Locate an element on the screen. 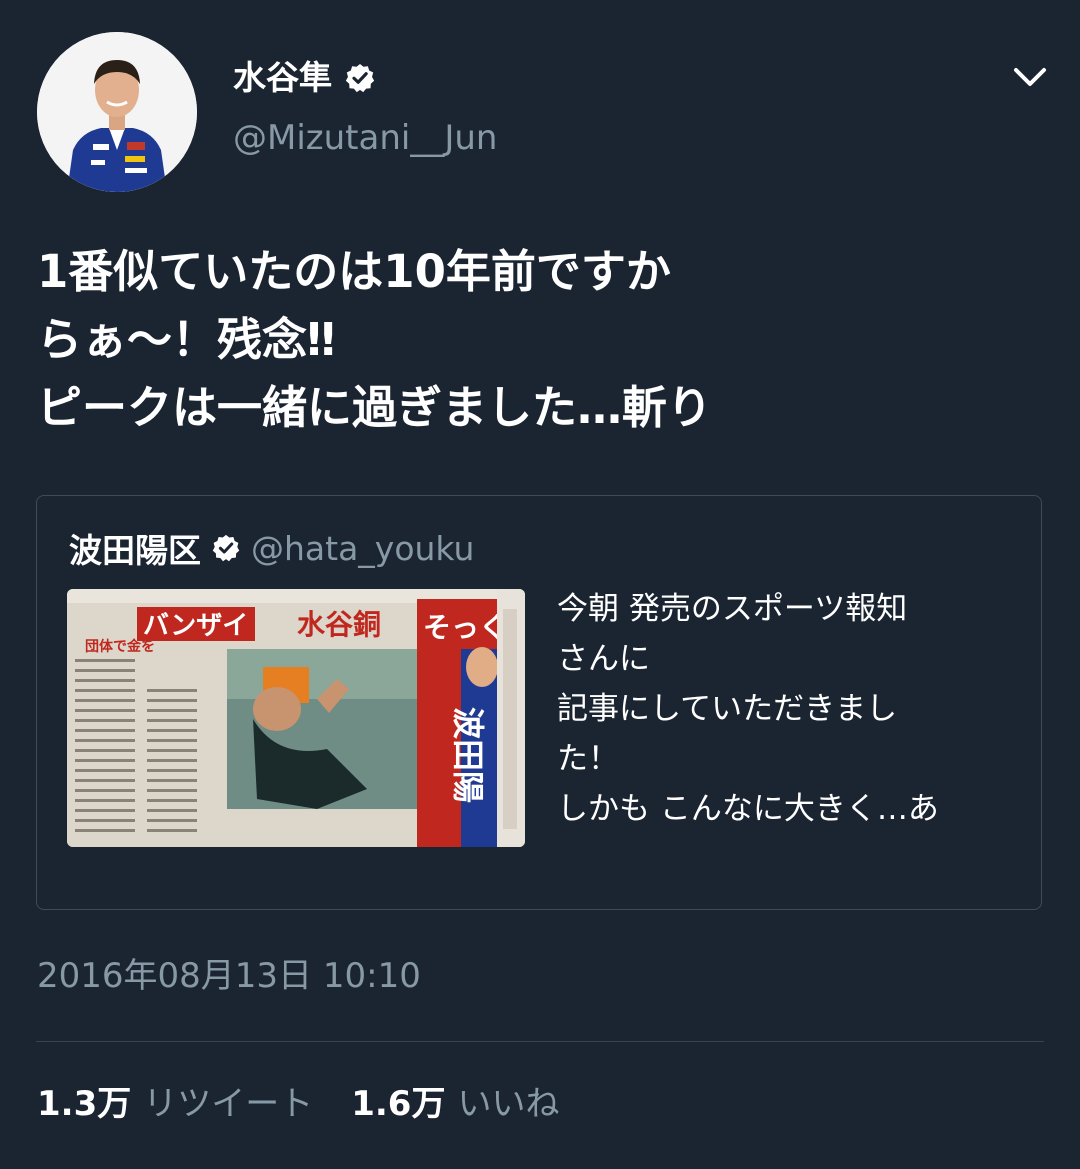  divider is located at coordinates (540, 1041).